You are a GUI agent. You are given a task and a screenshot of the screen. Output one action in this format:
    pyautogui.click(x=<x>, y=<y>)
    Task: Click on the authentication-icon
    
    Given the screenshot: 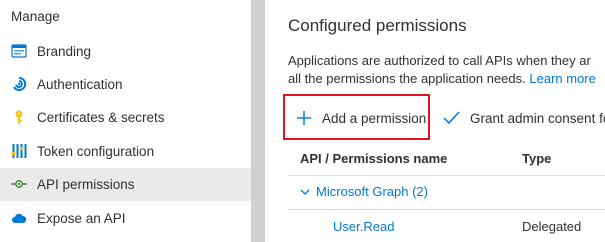 What is the action you would take?
    pyautogui.click(x=20, y=83)
    